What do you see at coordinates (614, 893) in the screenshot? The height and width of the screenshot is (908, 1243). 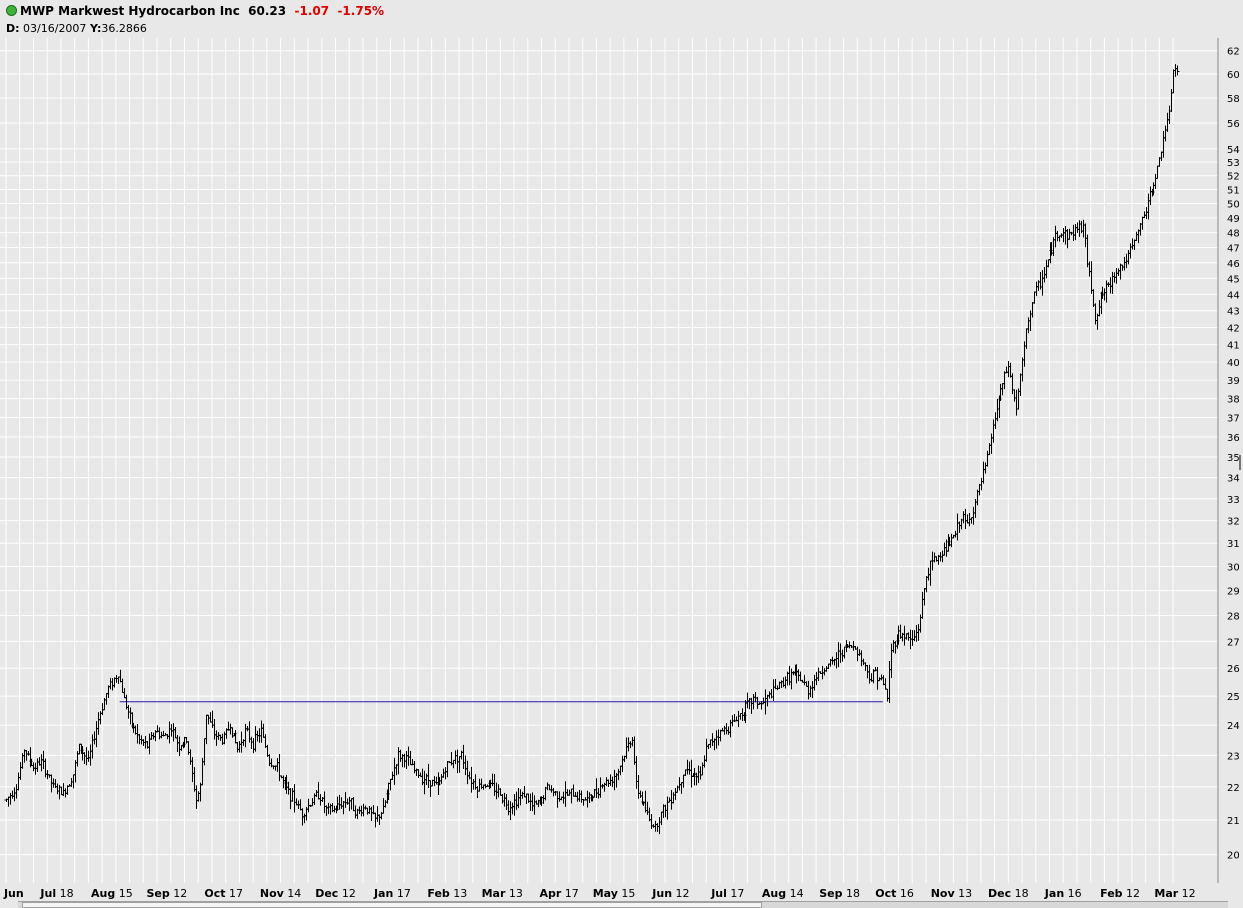 I see `date-tick-label: May 15` at bounding box center [614, 893].